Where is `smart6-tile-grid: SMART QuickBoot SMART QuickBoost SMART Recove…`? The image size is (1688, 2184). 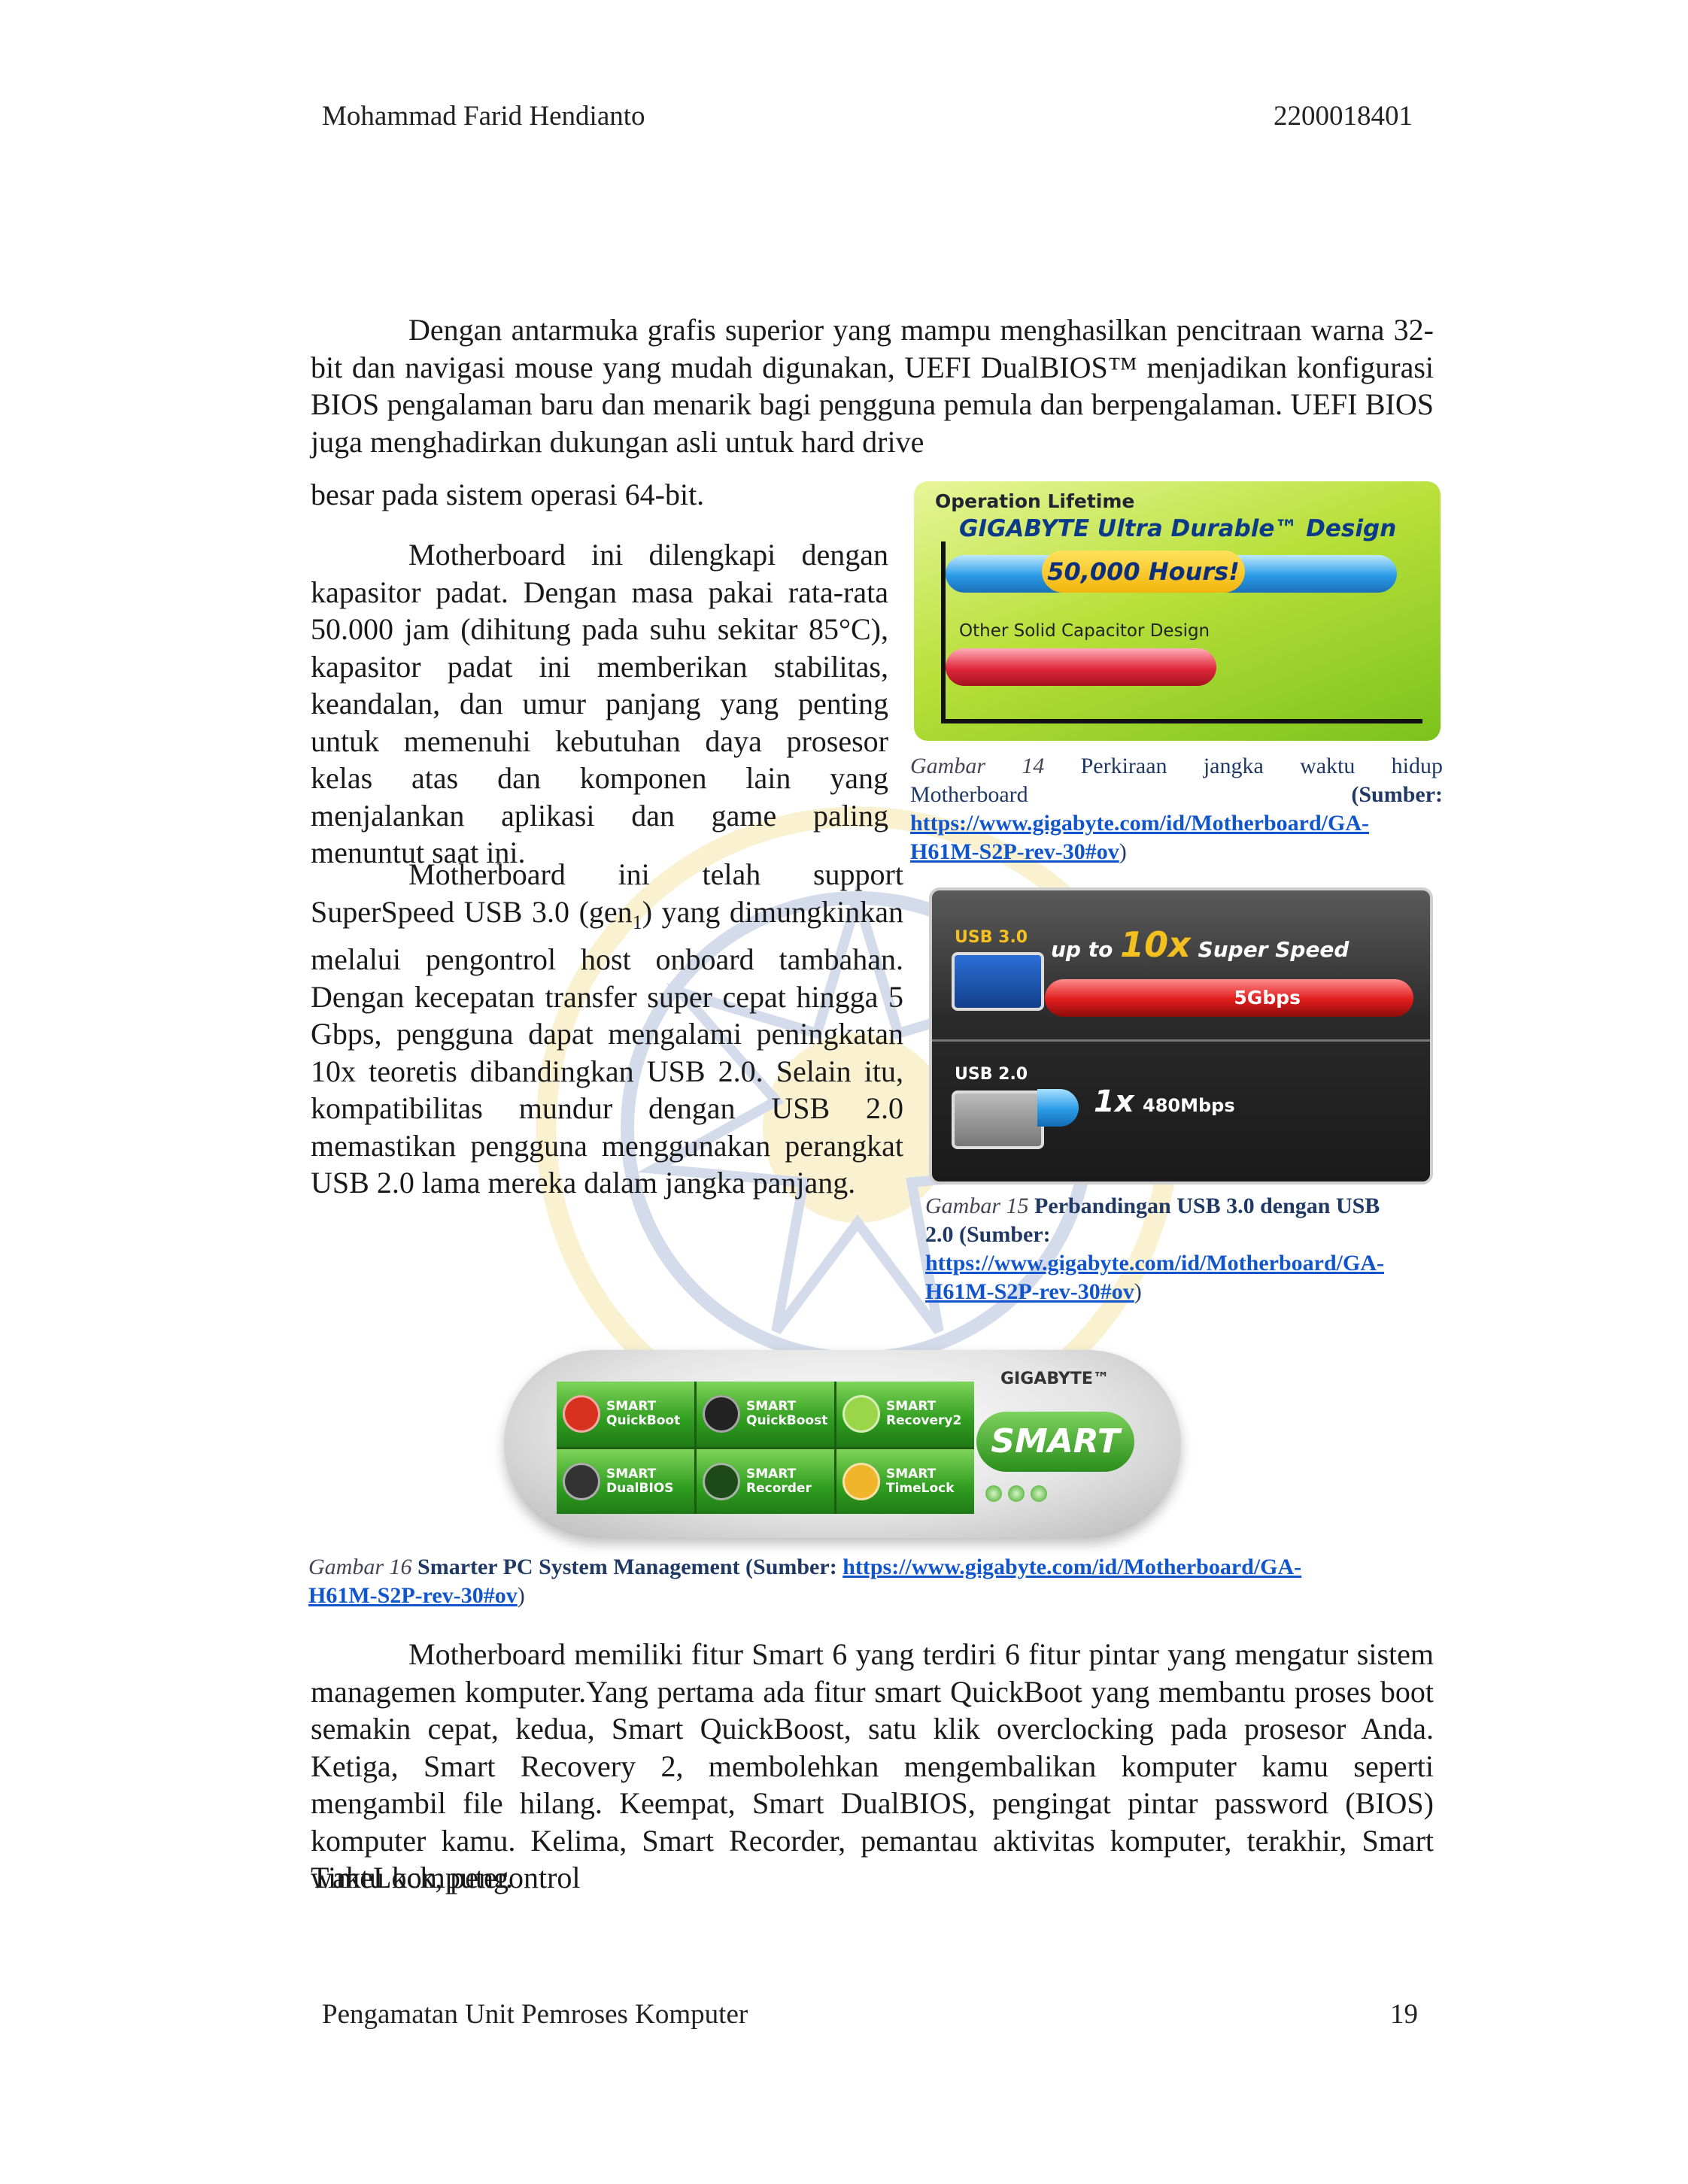 smart6-tile-grid: SMART QuickBoot SMART QuickBoost SMART Recove… is located at coordinates (765, 1448).